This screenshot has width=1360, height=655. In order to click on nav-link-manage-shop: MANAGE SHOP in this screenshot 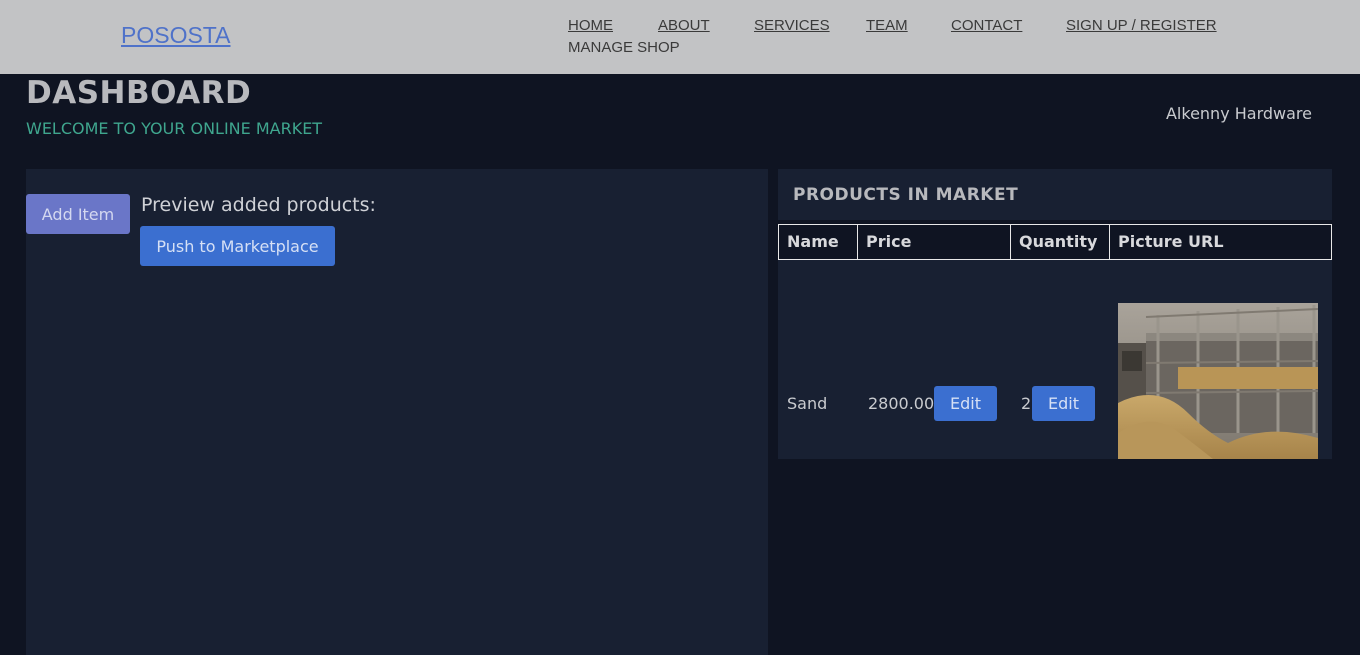, I will do `click(624, 47)`.